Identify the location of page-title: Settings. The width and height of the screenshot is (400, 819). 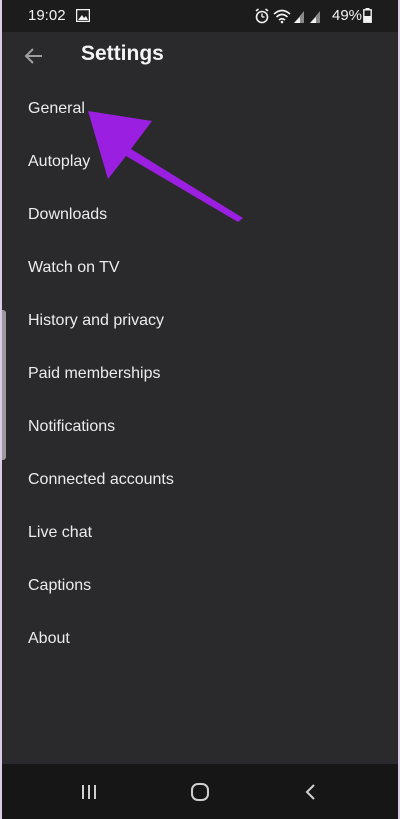
(122, 53).